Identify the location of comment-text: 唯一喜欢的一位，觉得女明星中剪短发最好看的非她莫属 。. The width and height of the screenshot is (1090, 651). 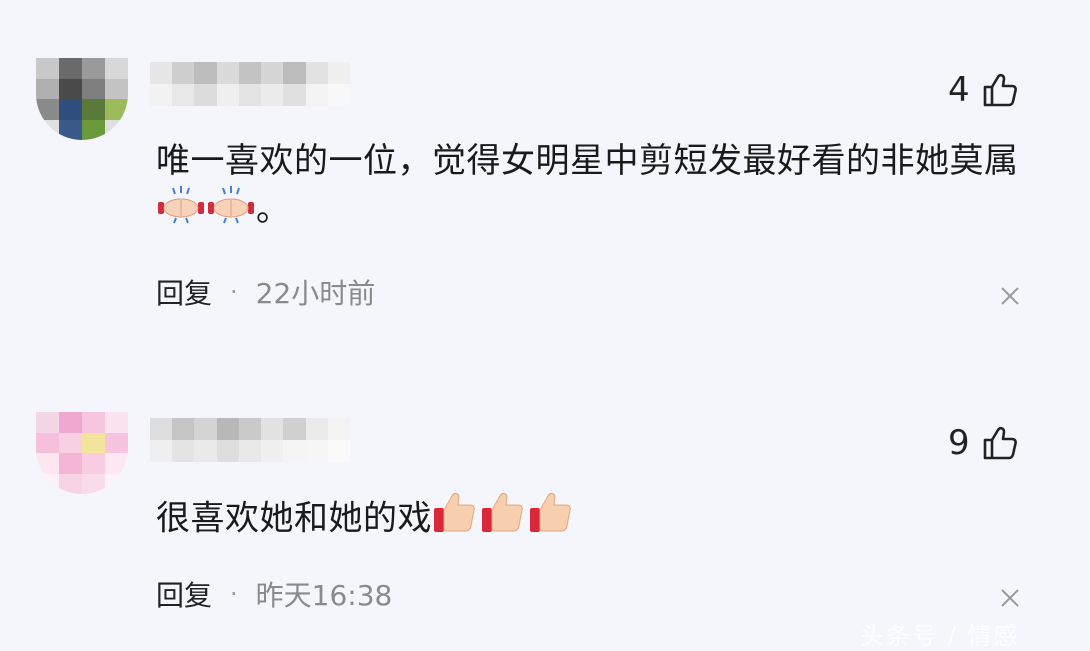
(587, 187).